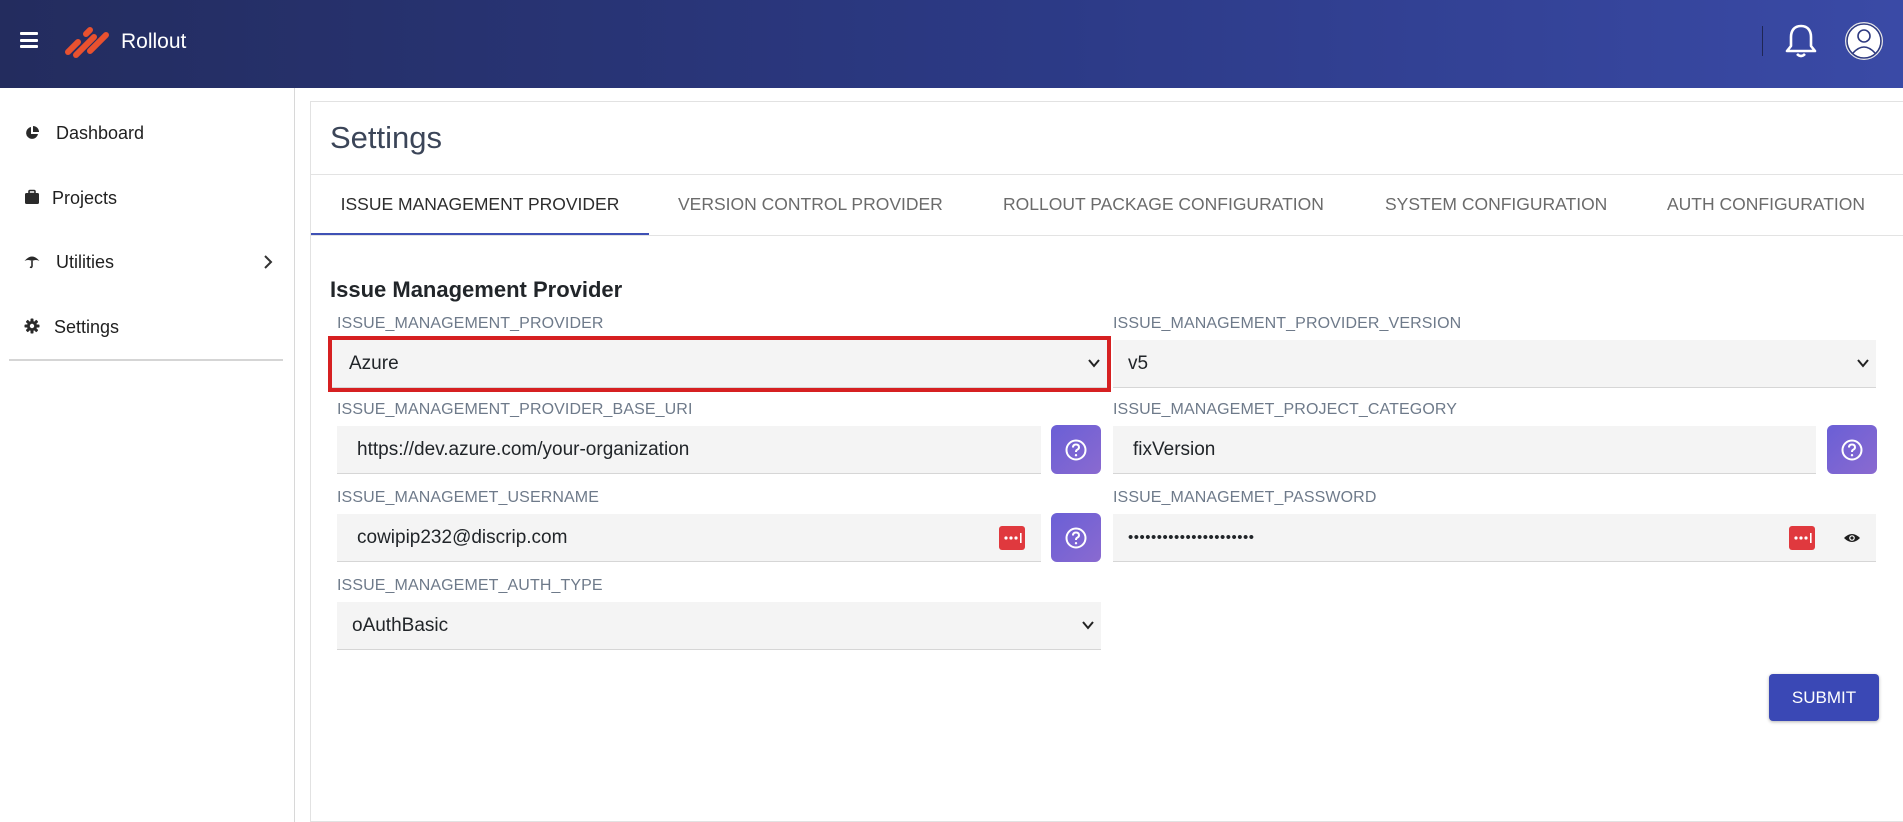  What do you see at coordinates (147, 262) in the screenshot?
I see `sidebar-item-utilities: Utilities` at bounding box center [147, 262].